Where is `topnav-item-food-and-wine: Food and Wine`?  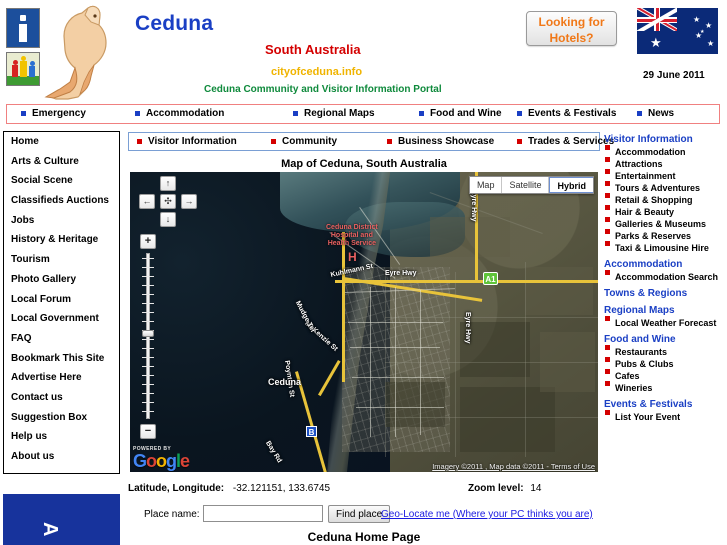 topnav-item-food-and-wine: Food and Wine is located at coordinates (460, 113).